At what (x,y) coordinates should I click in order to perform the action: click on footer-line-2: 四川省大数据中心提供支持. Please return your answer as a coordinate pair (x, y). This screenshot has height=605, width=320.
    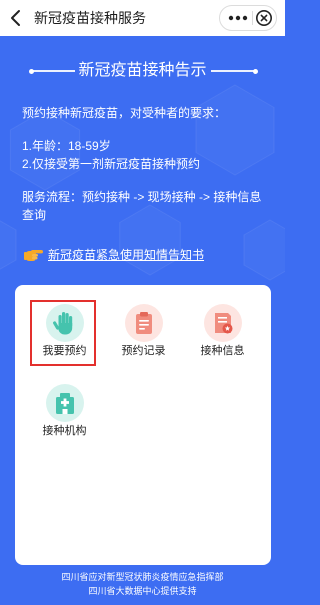
    Looking at the image, I should click on (142, 591).